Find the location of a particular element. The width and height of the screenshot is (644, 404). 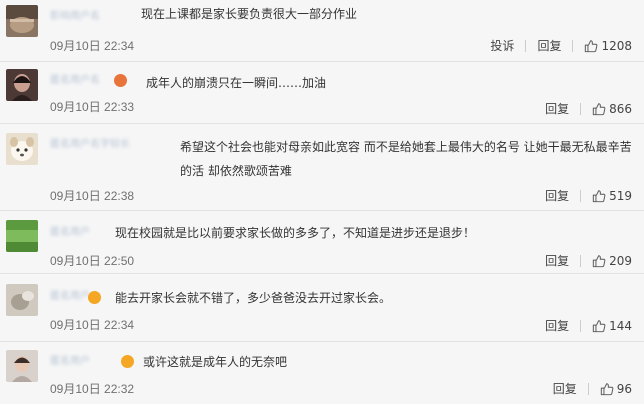

timestamp: 09月10日 22:32 is located at coordinates (92, 389).